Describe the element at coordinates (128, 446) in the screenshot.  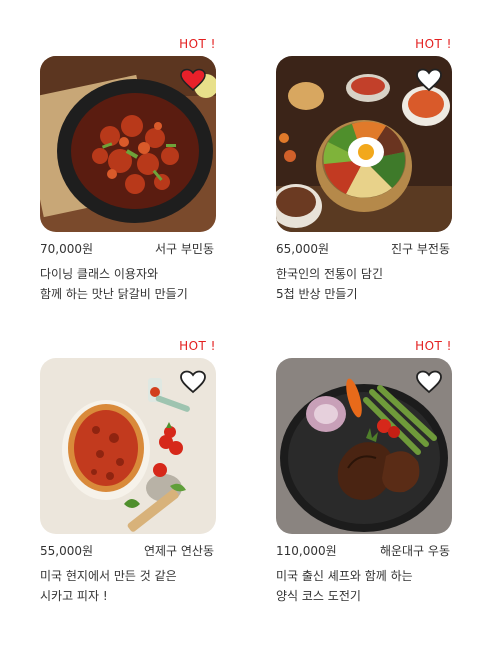
I see `chicago-pizza-image` at that location.